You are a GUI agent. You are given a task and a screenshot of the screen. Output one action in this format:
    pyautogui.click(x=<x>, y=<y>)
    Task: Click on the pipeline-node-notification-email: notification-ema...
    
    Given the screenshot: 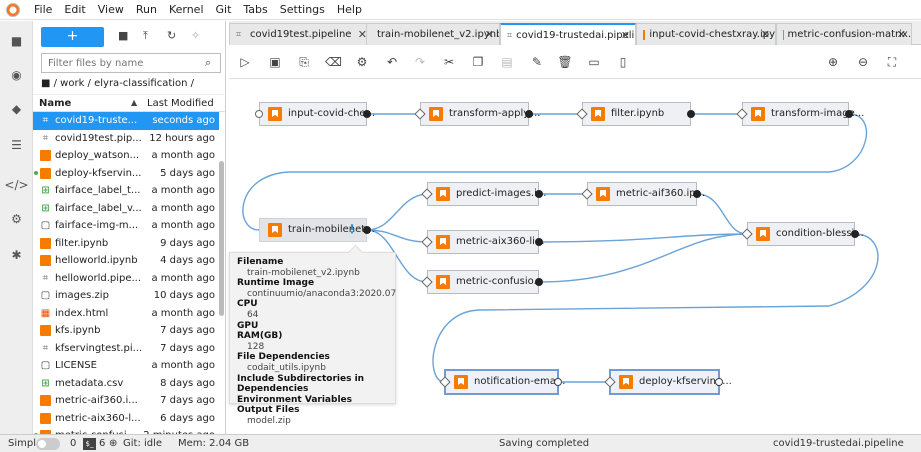 What is the action you would take?
    pyautogui.click(x=502, y=382)
    